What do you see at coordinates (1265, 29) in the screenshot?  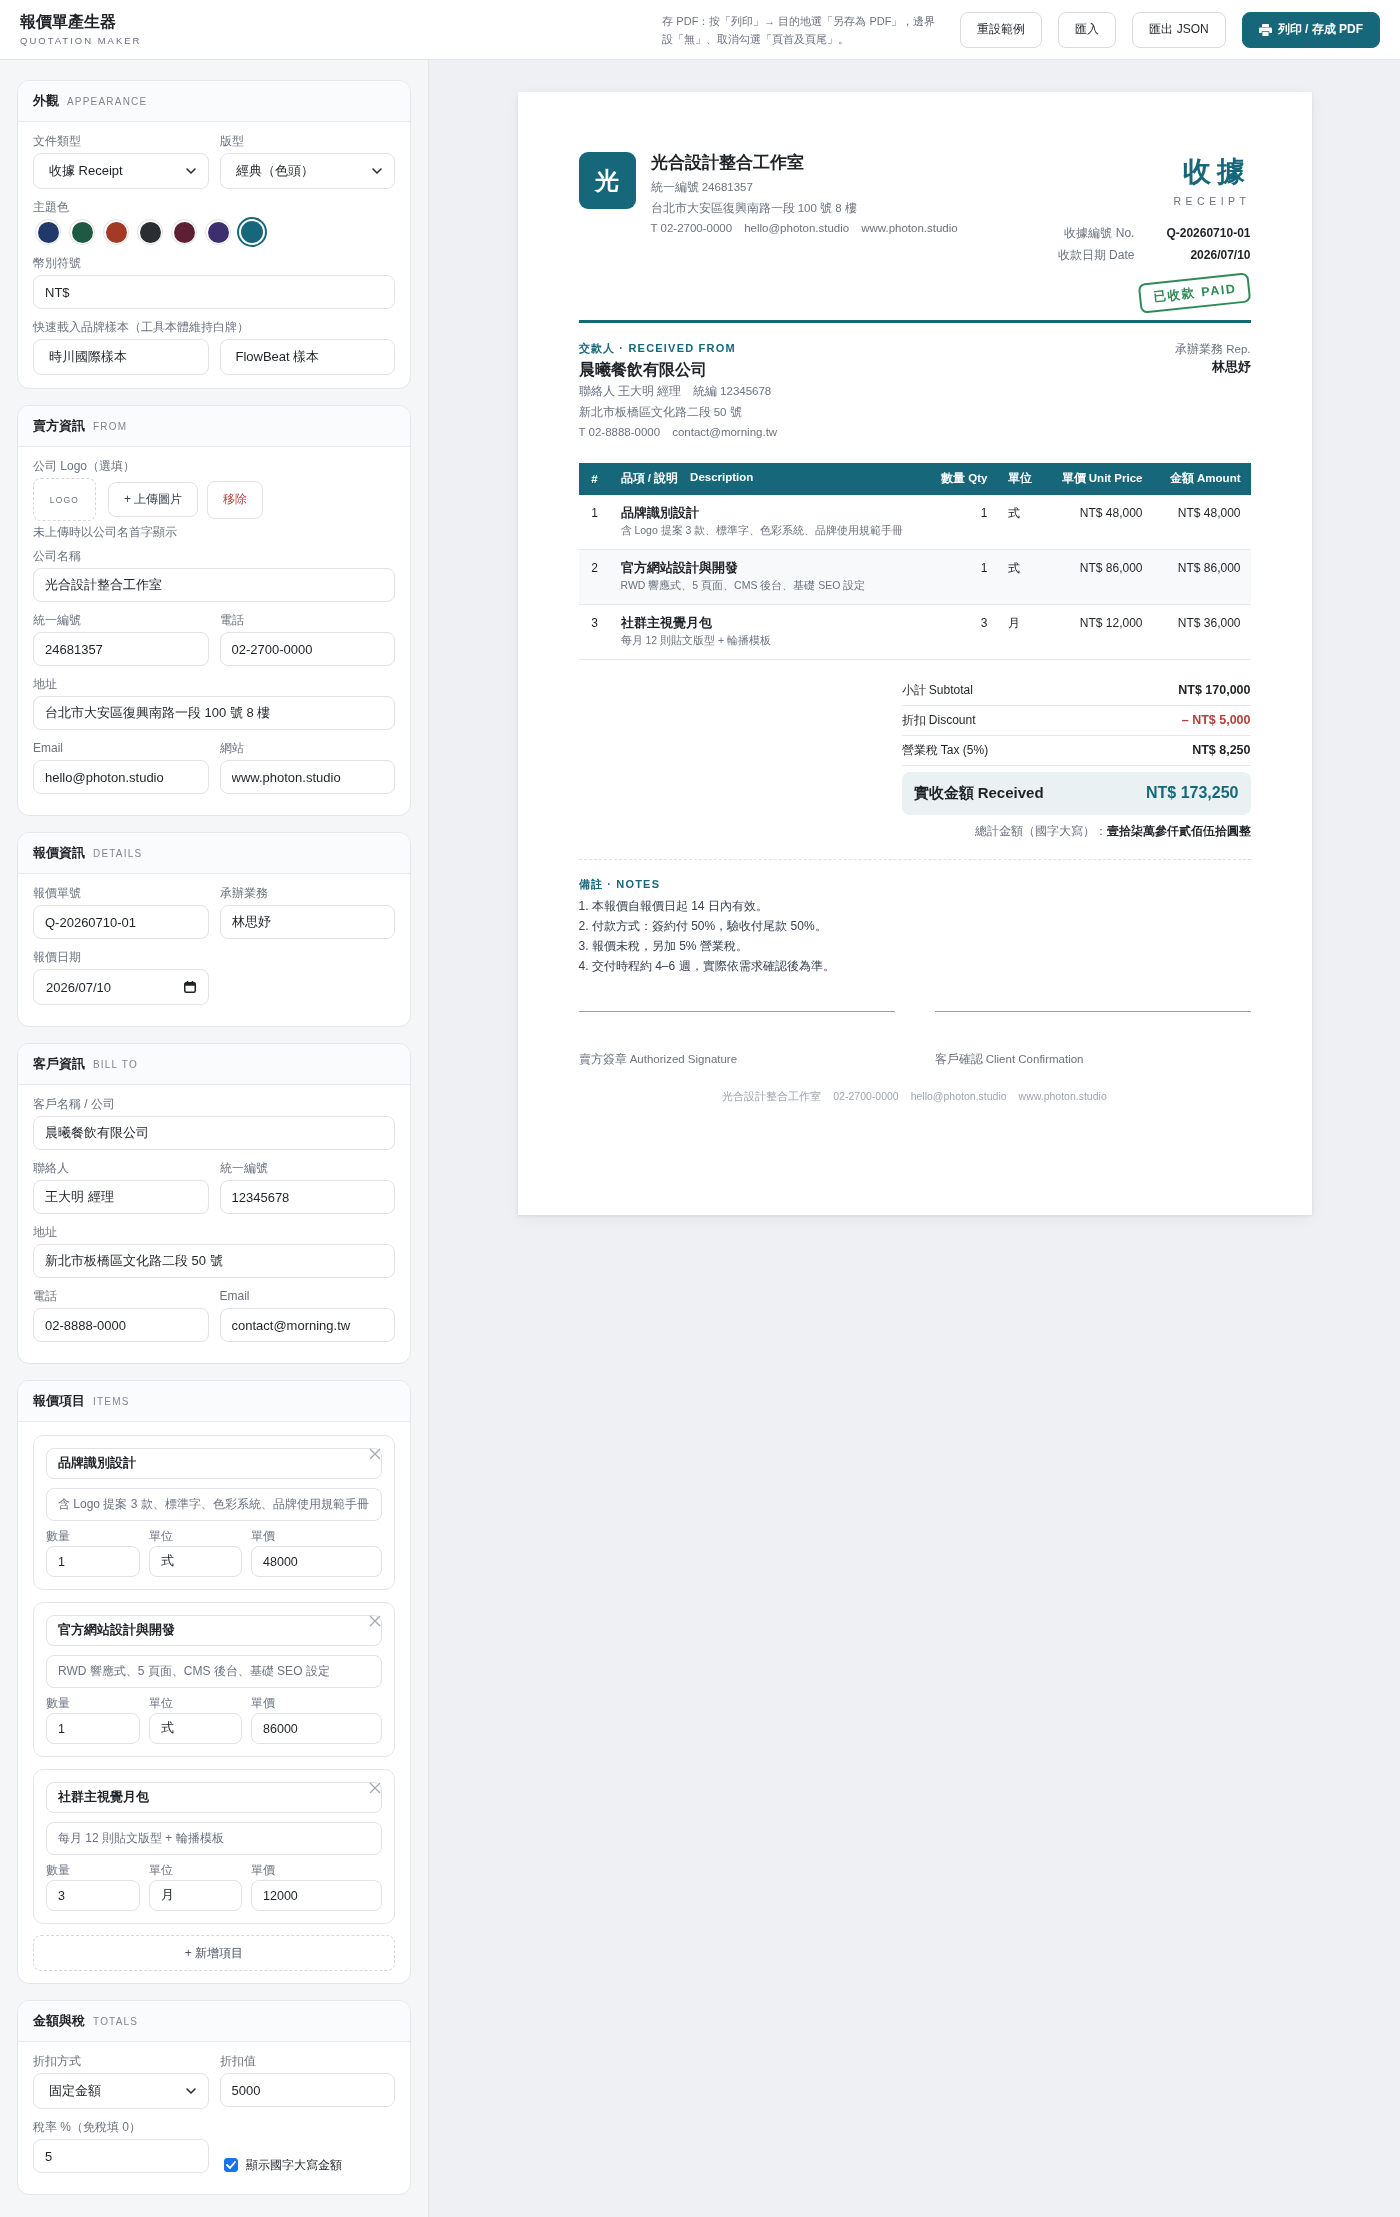 I see `printer-icon` at bounding box center [1265, 29].